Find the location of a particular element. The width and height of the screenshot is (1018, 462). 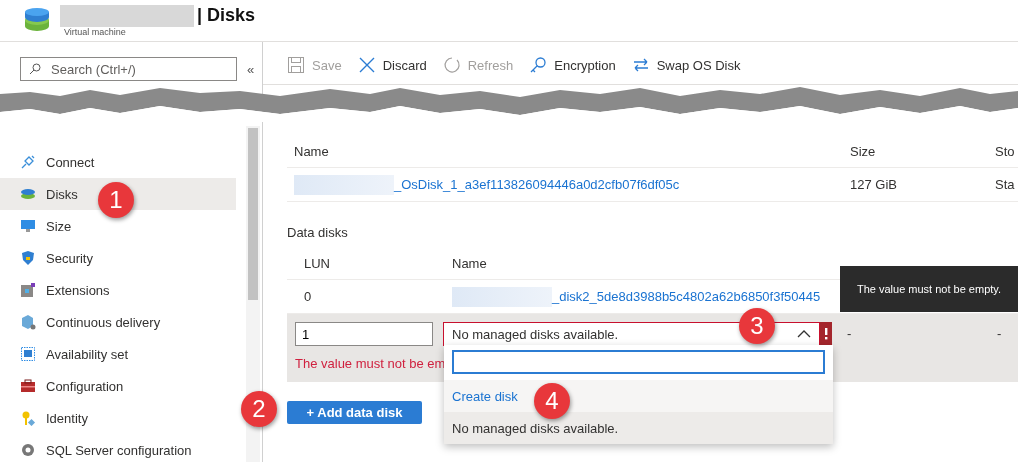

dropdown-option: No managed disks available. is located at coordinates (638, 428).